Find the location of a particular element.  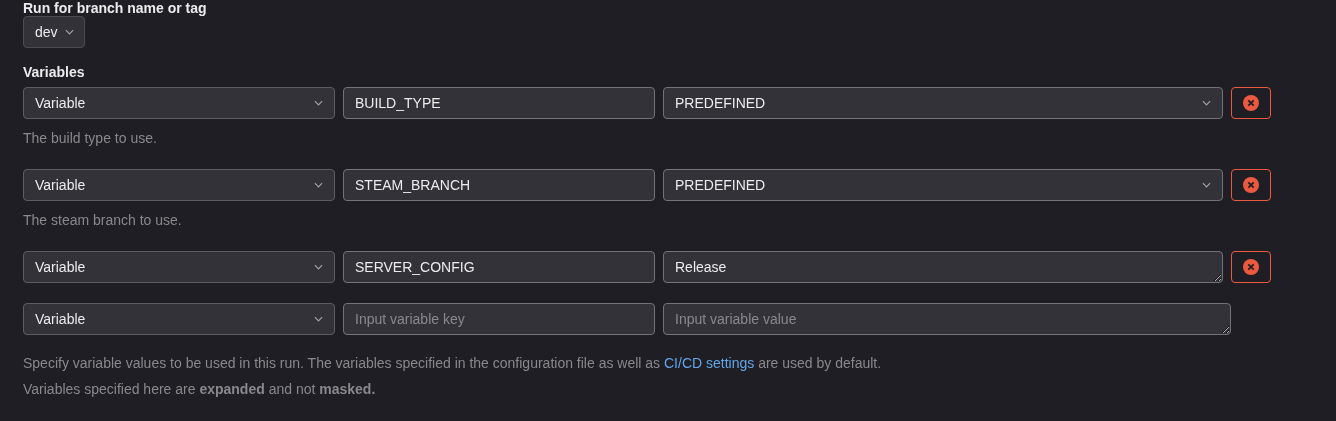

field-label: Run for branch name or tag is located at coordinates (115, 8).